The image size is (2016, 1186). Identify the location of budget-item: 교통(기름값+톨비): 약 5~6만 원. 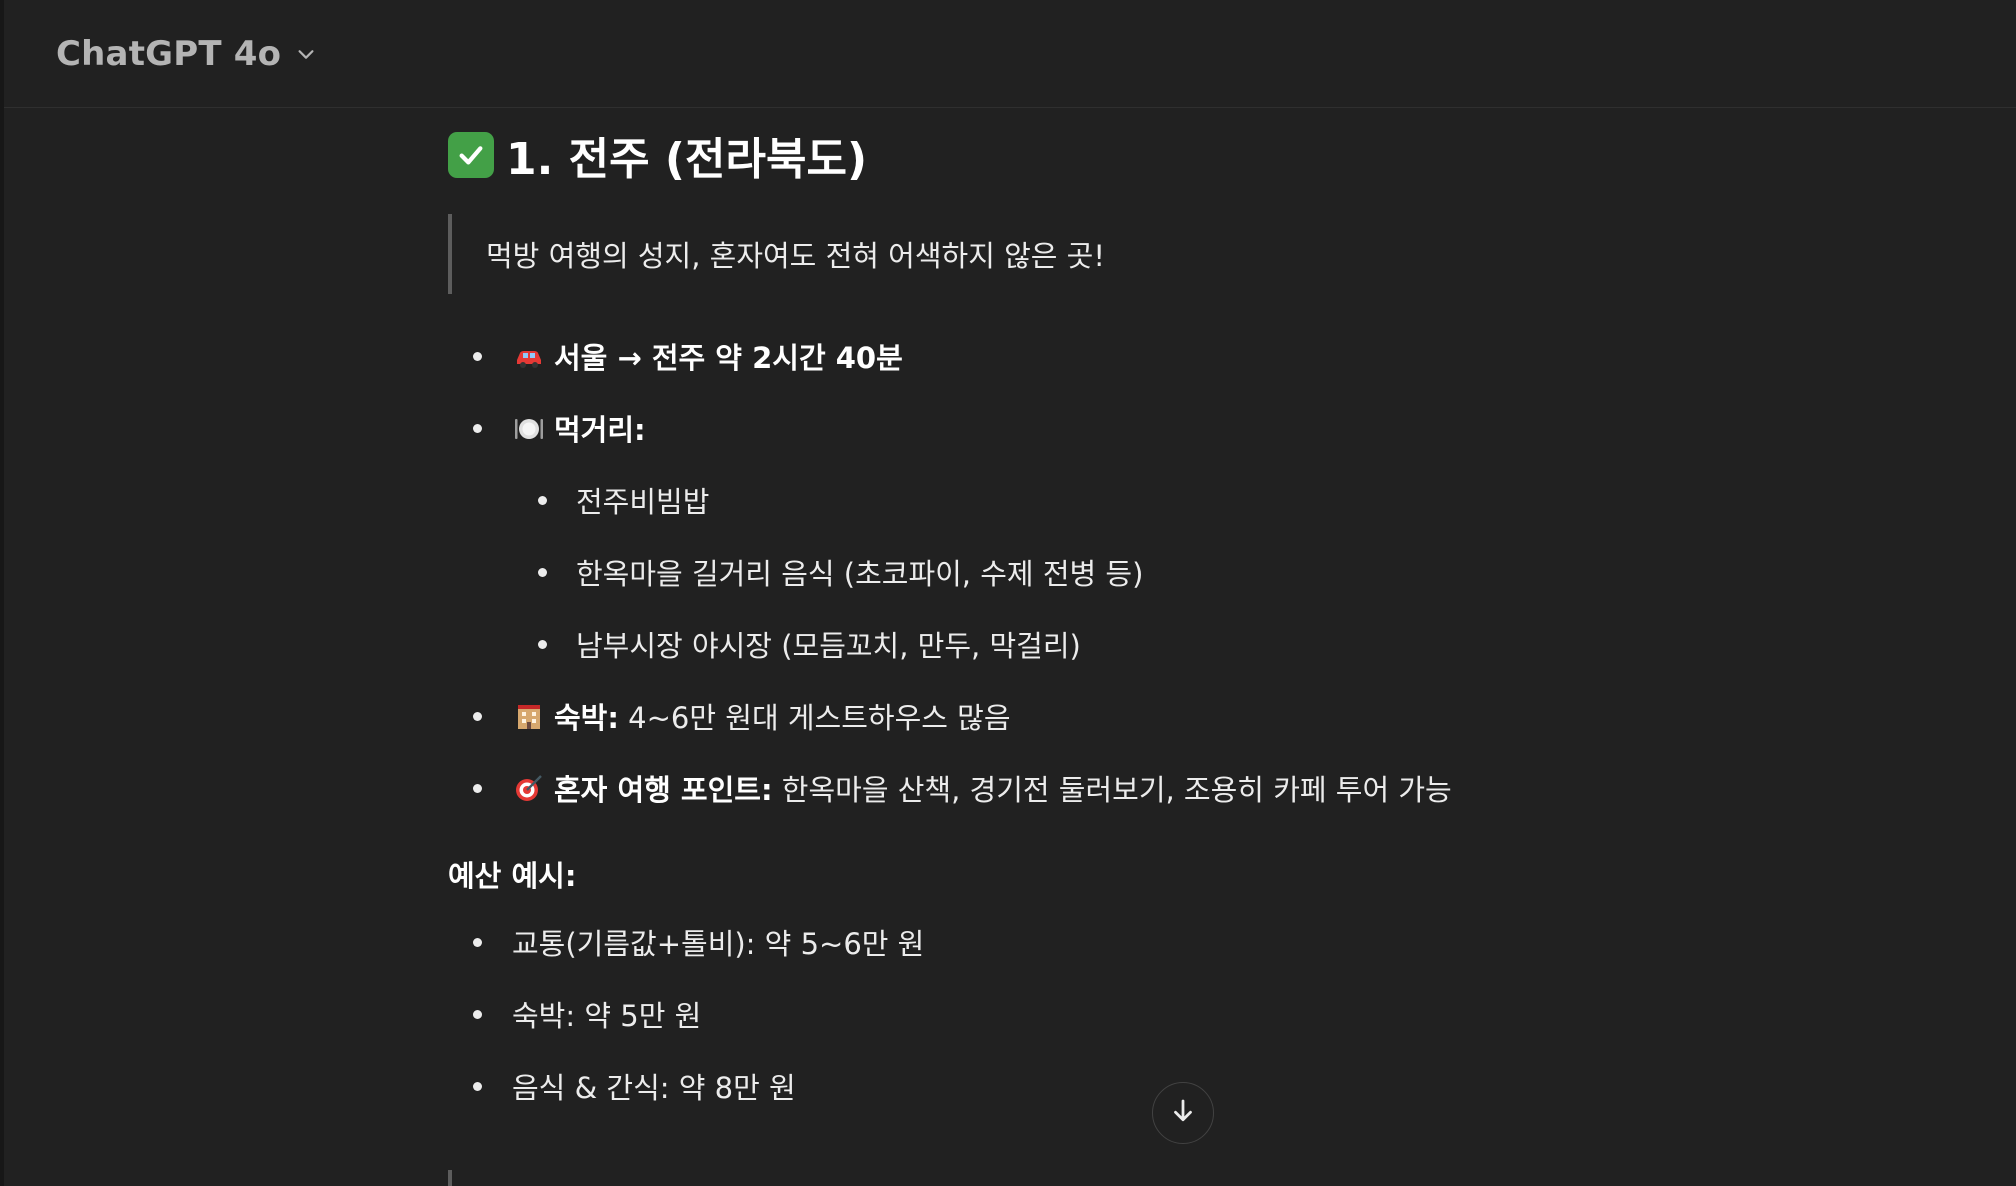
(1018, 942).